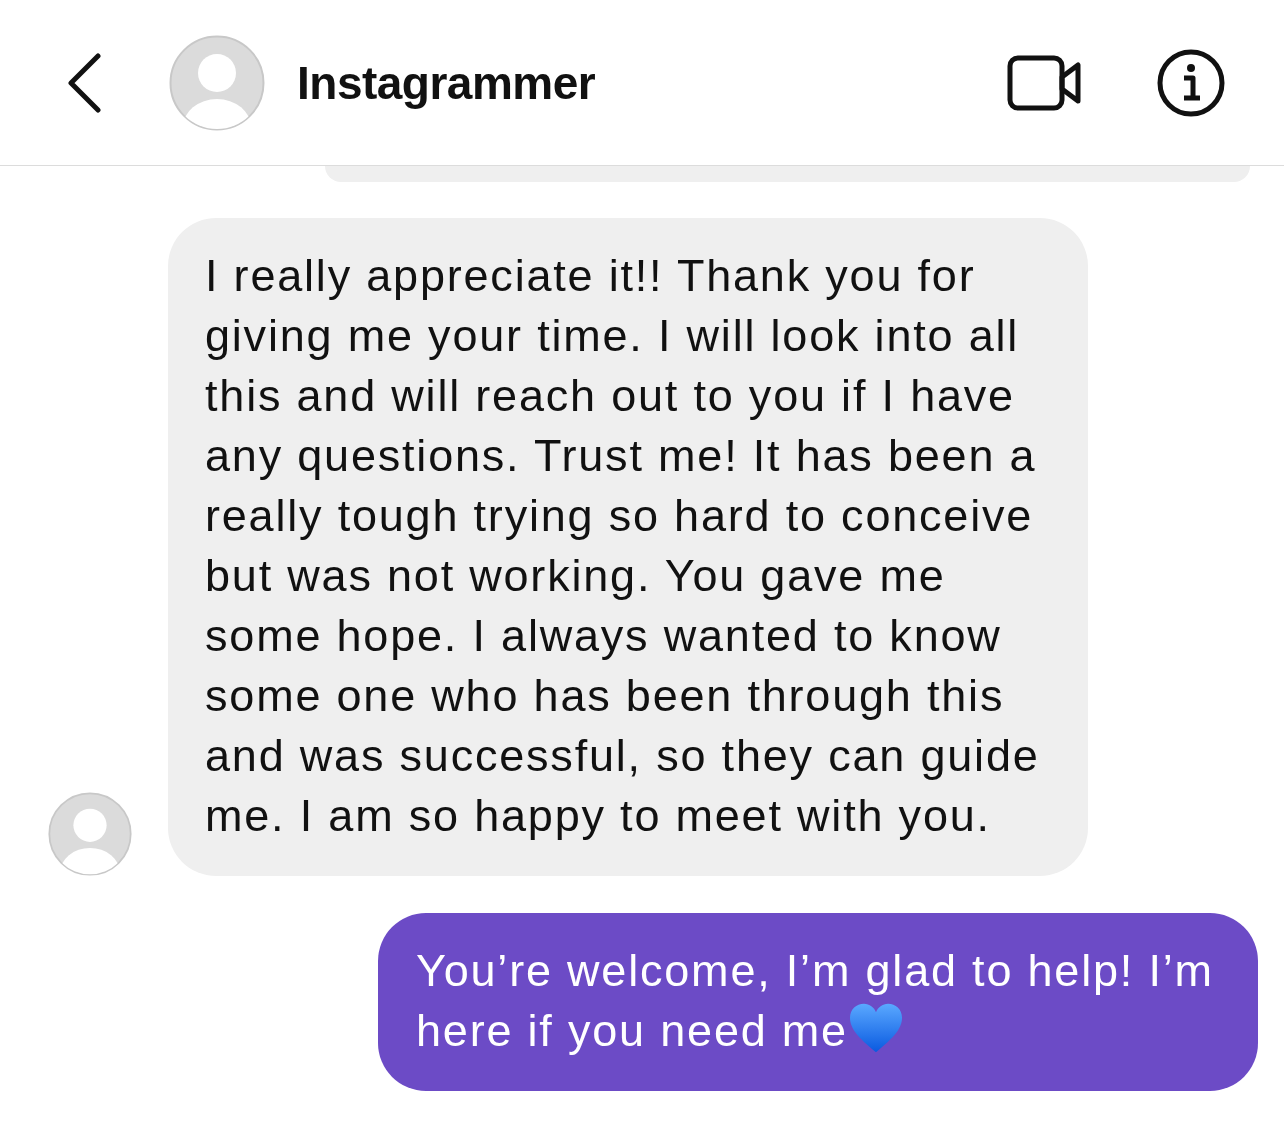  Describe the element at coordinates (1191, 82) in the screenshot. I see `info-icon` at that location.